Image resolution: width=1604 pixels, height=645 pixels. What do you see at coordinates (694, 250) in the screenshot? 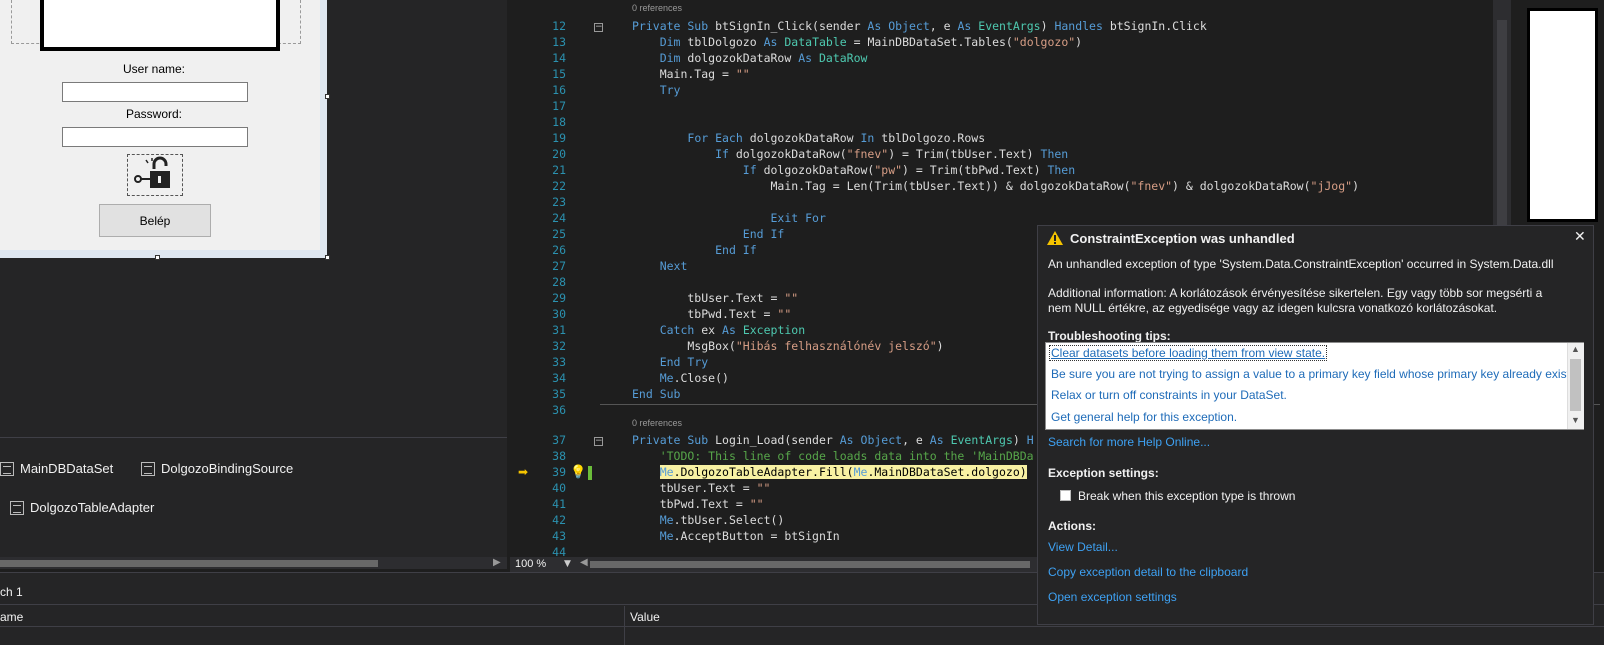
I see `code-line-26: End If` at bounding box center [694, 250].